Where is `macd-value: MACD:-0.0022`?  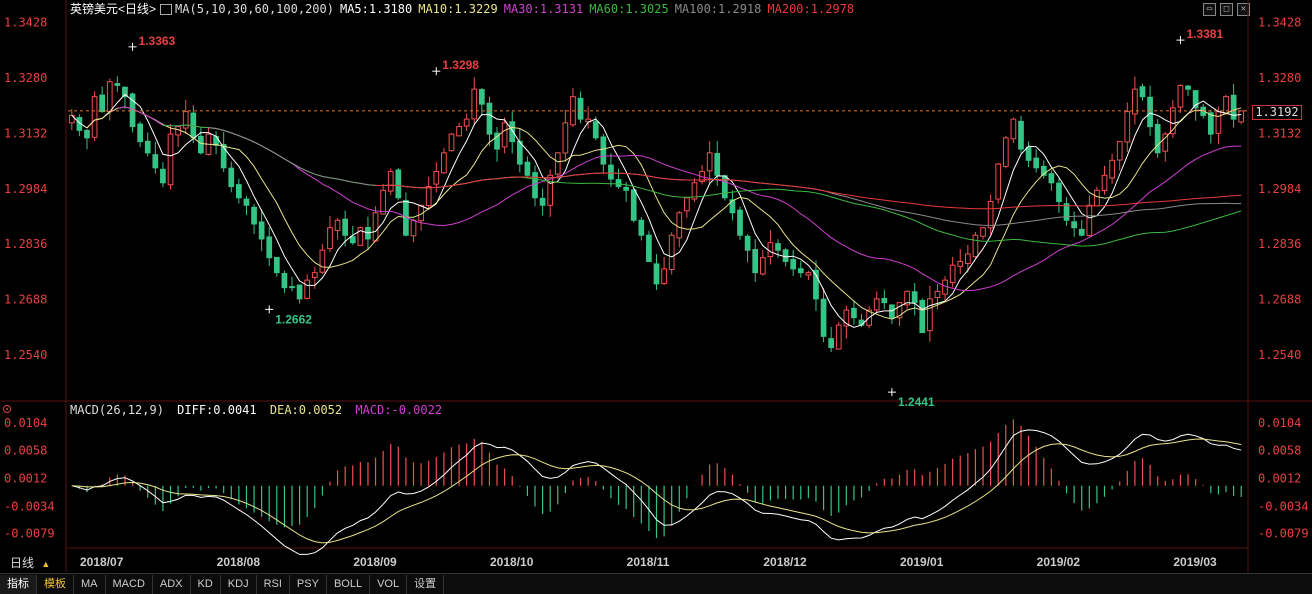 macd-value: MACD:-0.0022 is located at coordinates (399, 410).